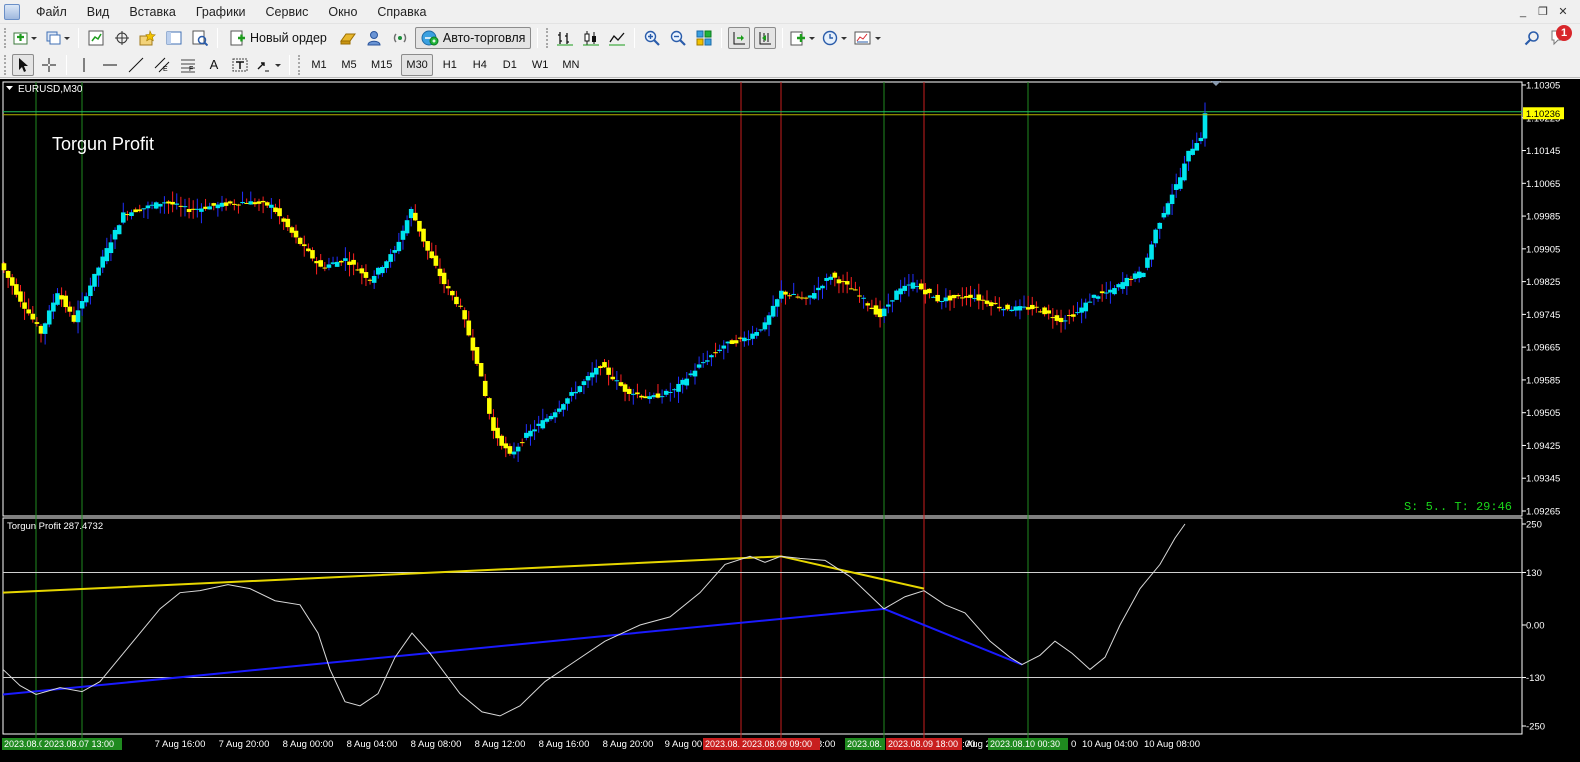  I want to click on market-watch-button, so click(96, 38).